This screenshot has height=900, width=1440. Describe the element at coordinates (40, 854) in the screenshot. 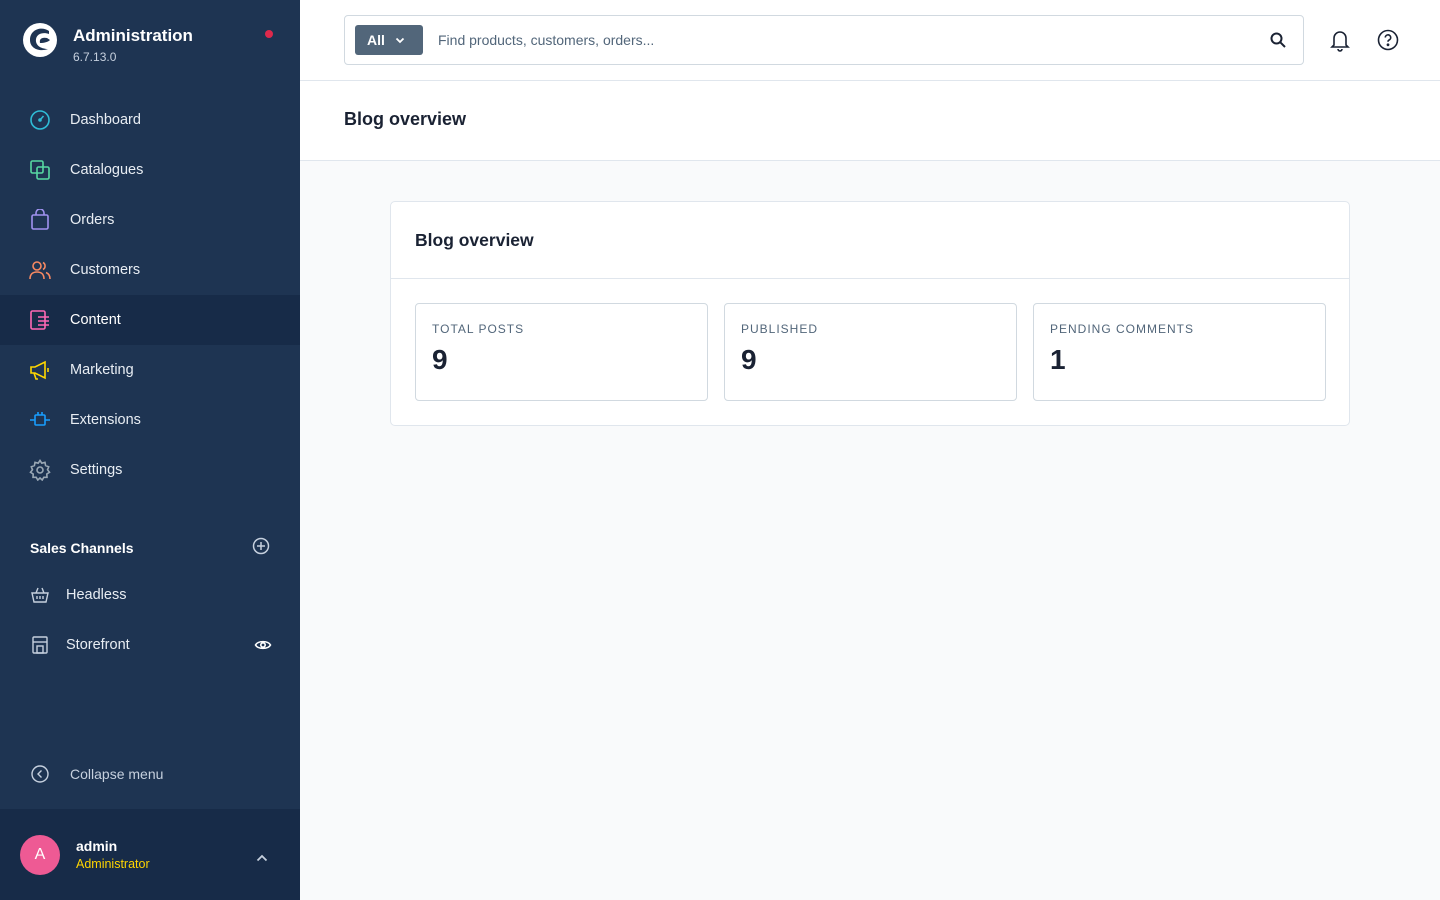

I see `avatar: A` at that location.